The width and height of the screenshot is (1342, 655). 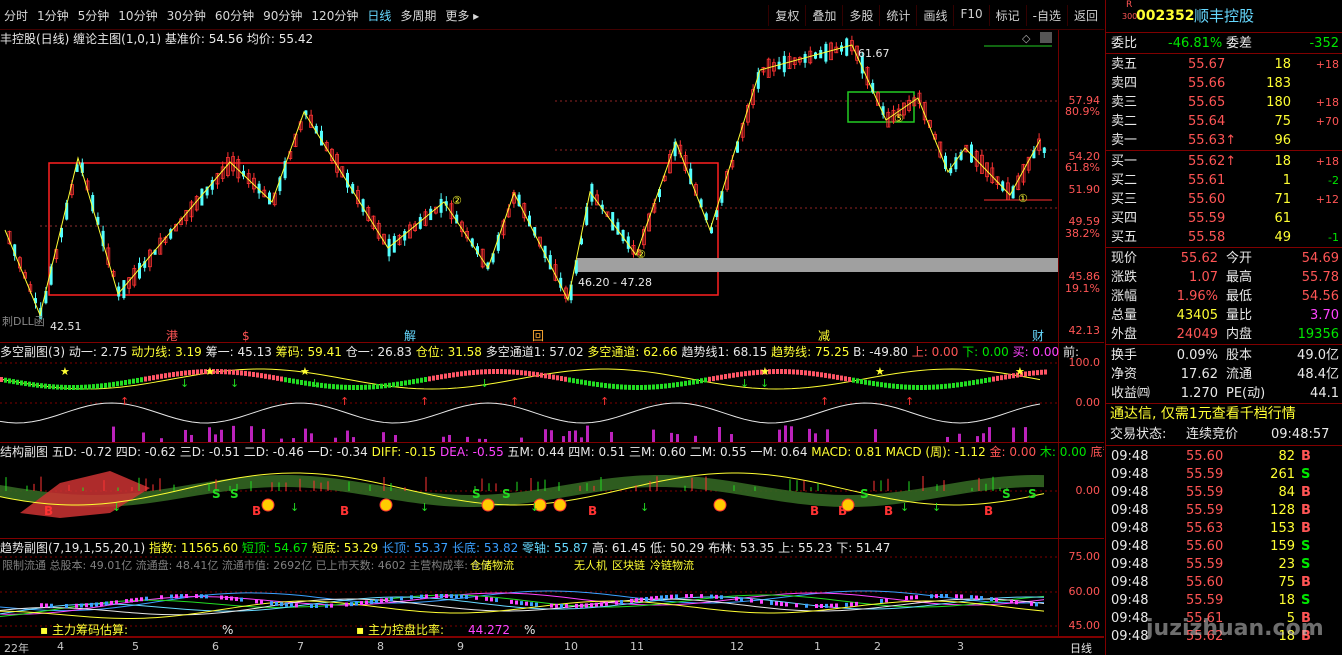 I want to click on tool-button: F10, so click(x=970, y=15).